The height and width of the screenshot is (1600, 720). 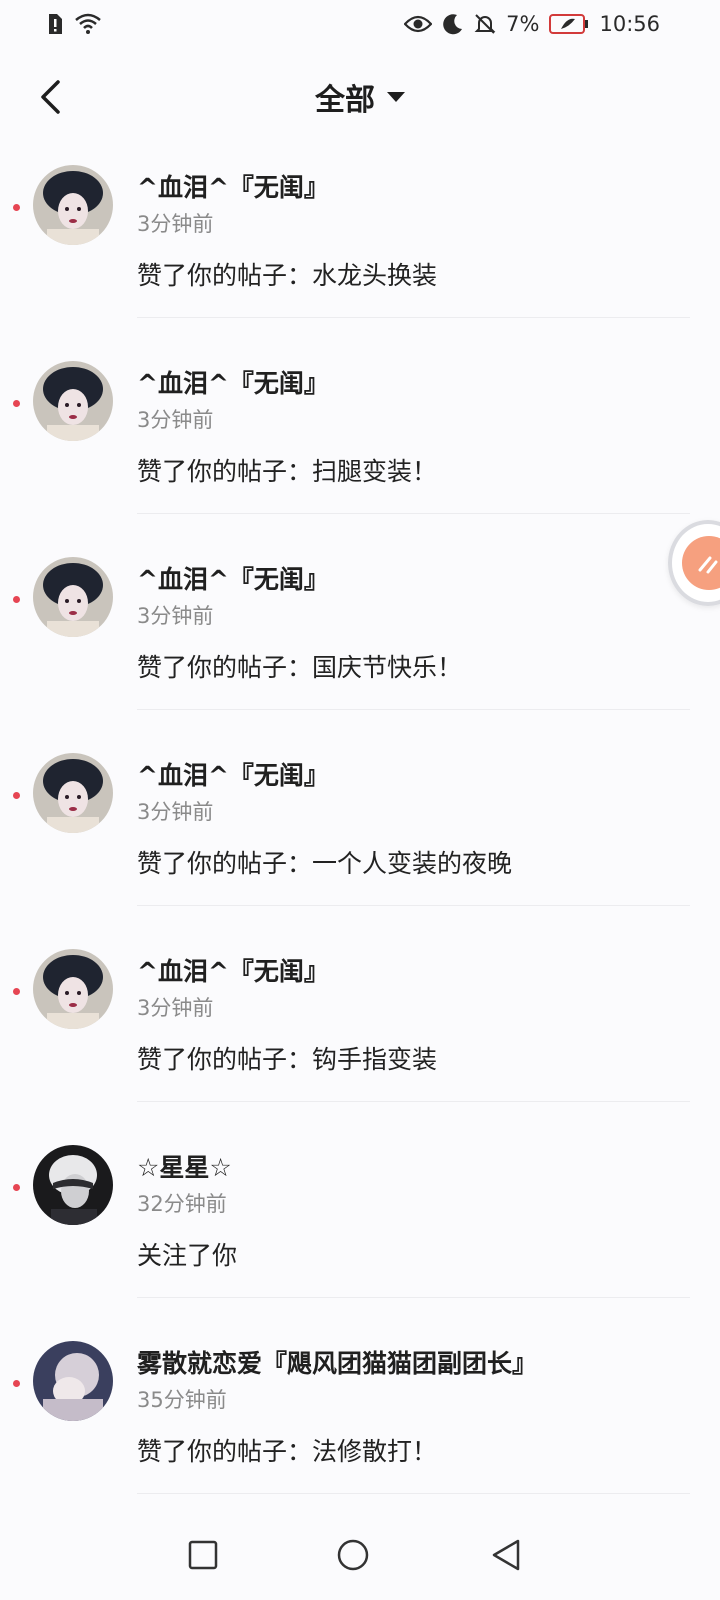 I want to click on notification-item: ☆星星☆ 32分钟前 关注了你, so click(x=360, y=1228).